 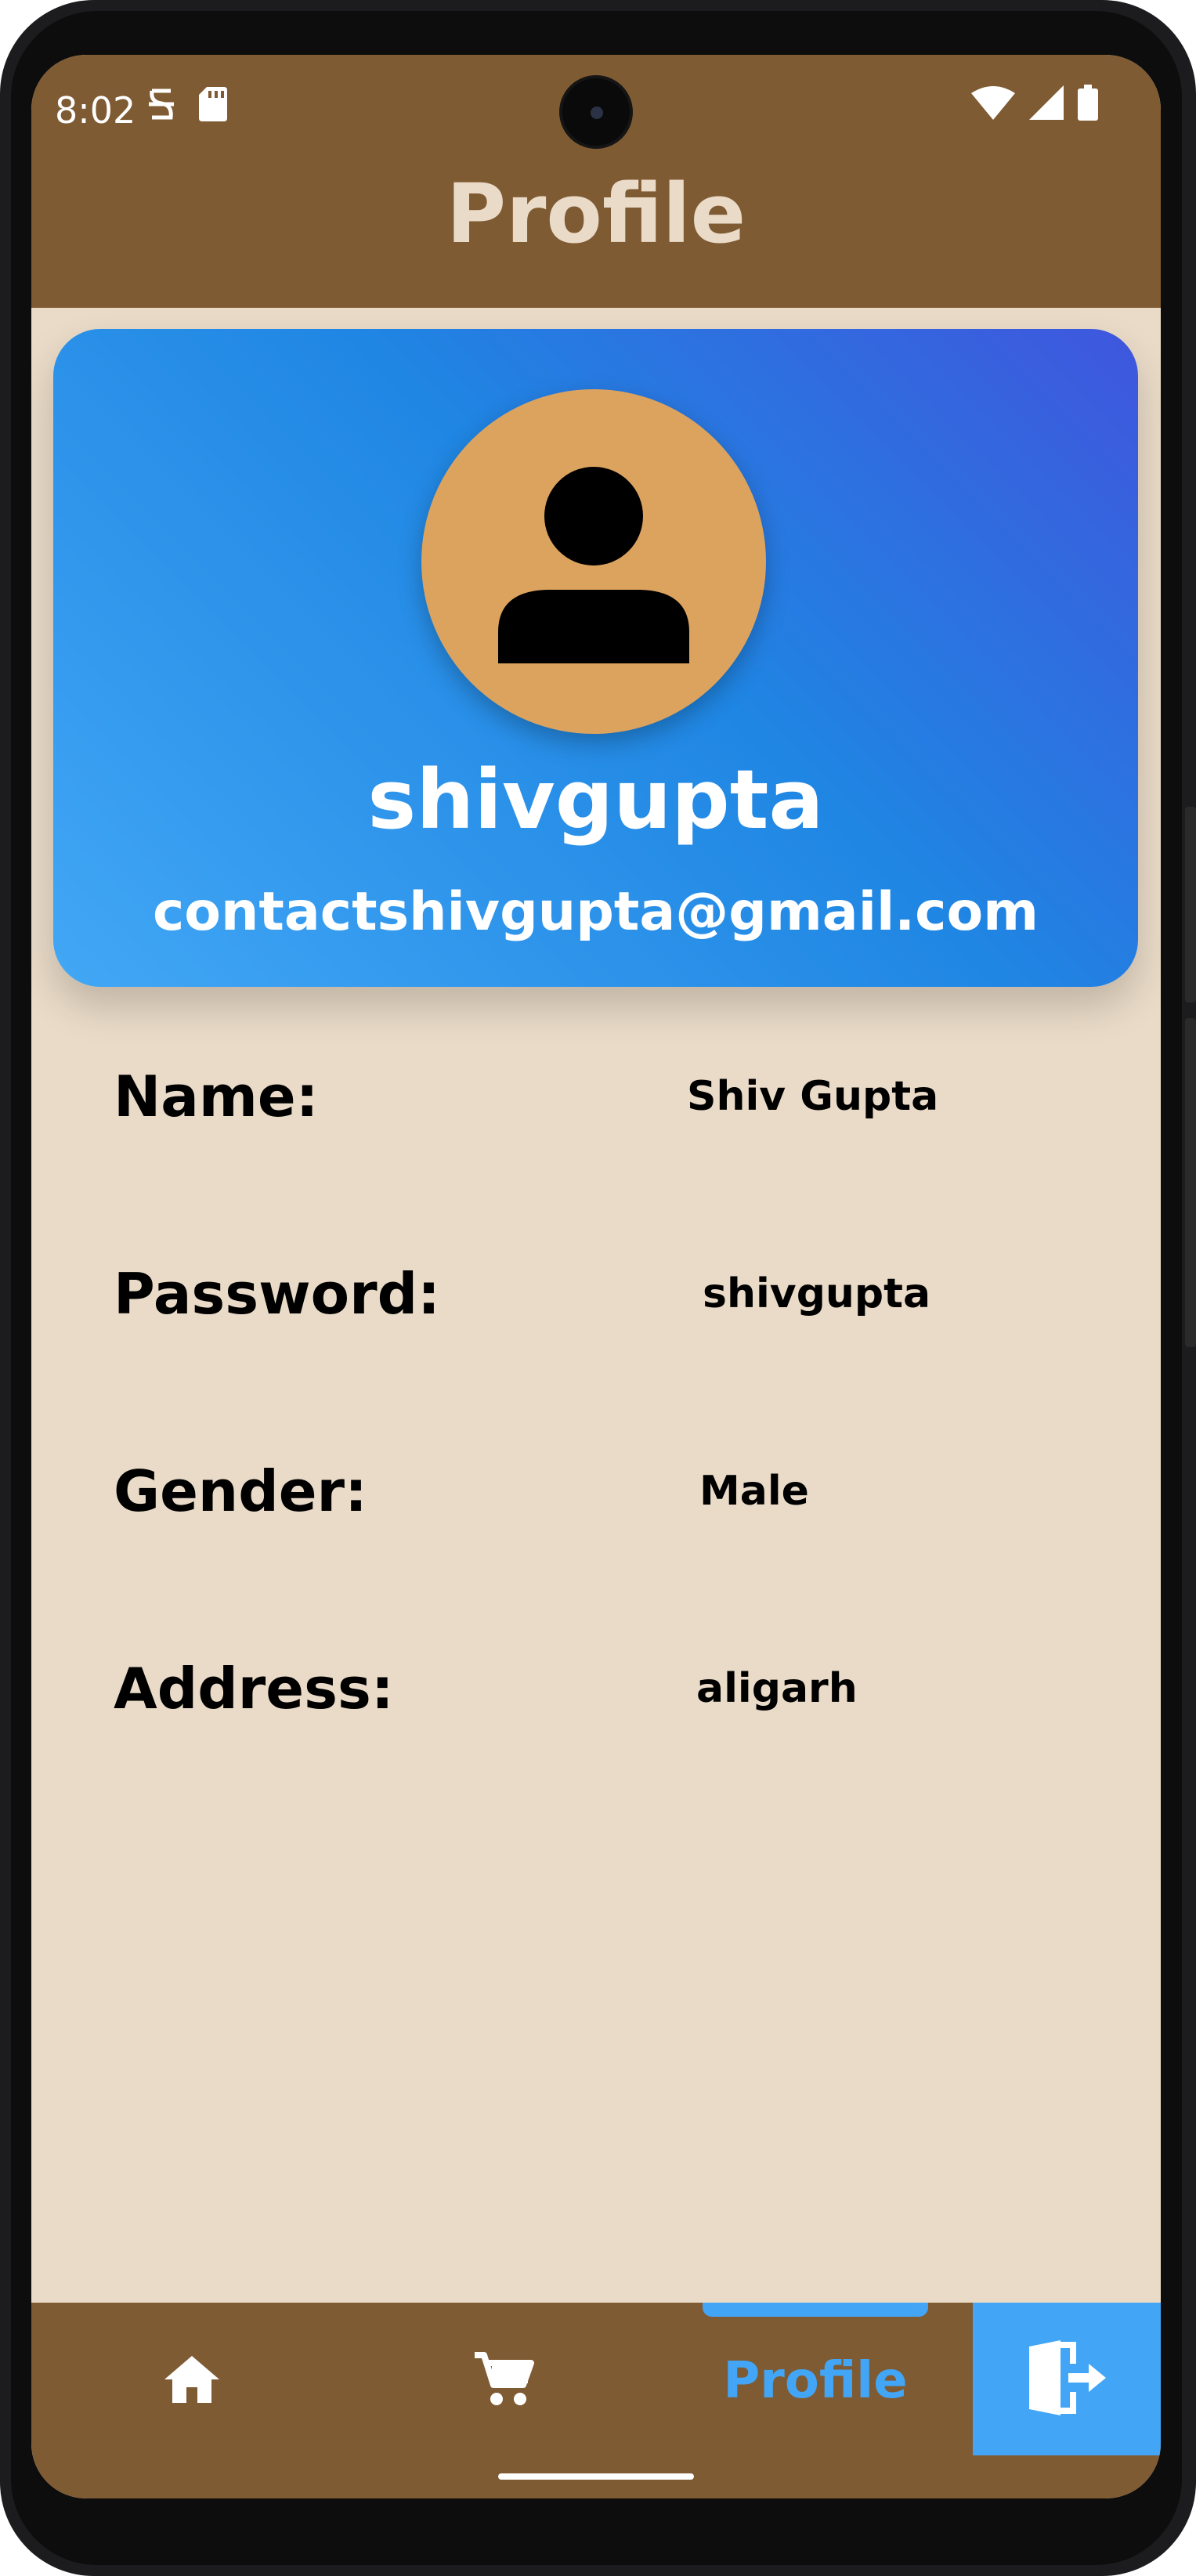 I want to click on home-icon, so click(x=192, y=2381).